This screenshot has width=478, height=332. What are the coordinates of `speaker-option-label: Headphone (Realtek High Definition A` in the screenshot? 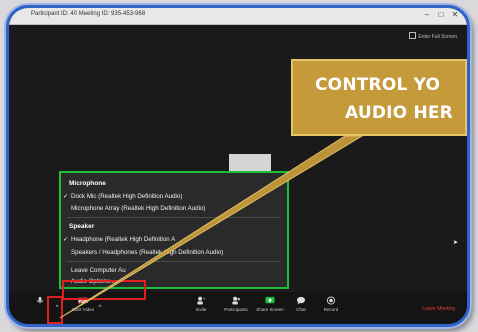 It's located at (123, 239).